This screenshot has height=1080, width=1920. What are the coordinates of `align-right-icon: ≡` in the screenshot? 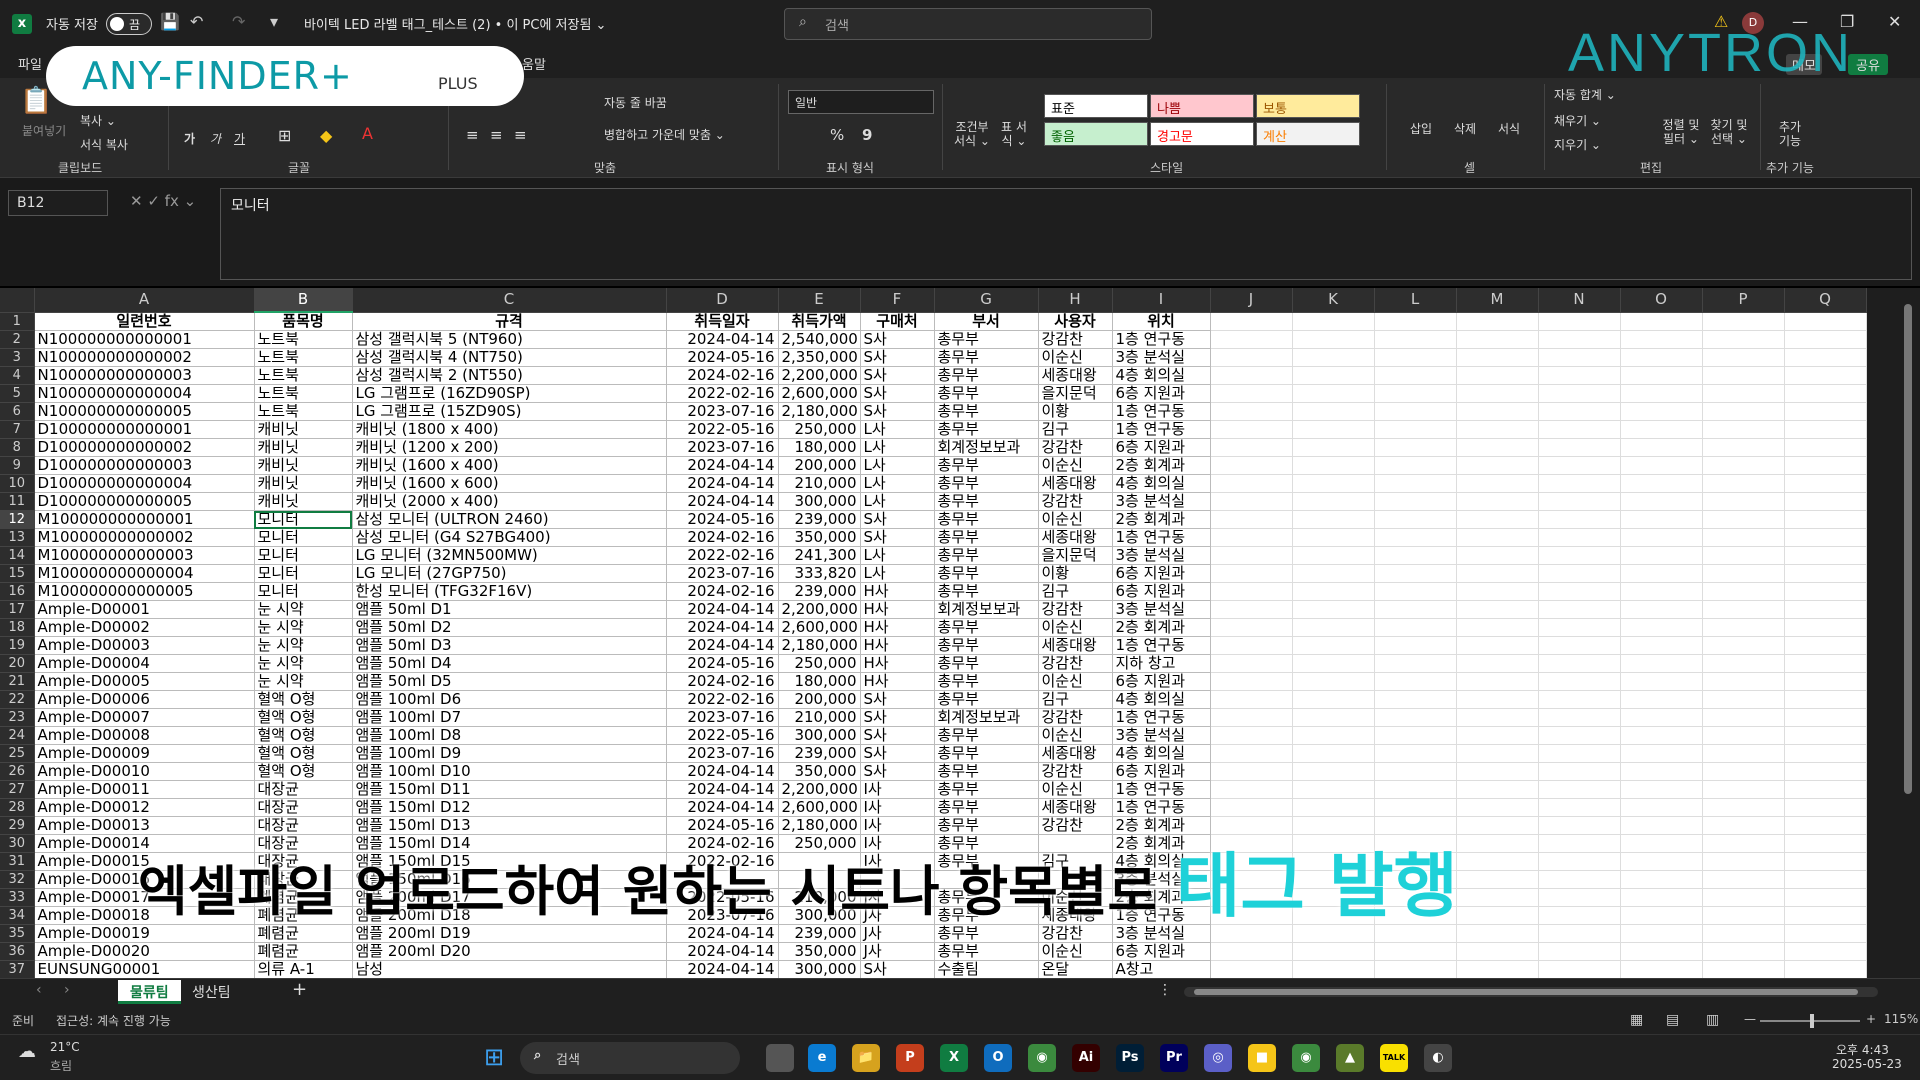 It's located at (520, 135).